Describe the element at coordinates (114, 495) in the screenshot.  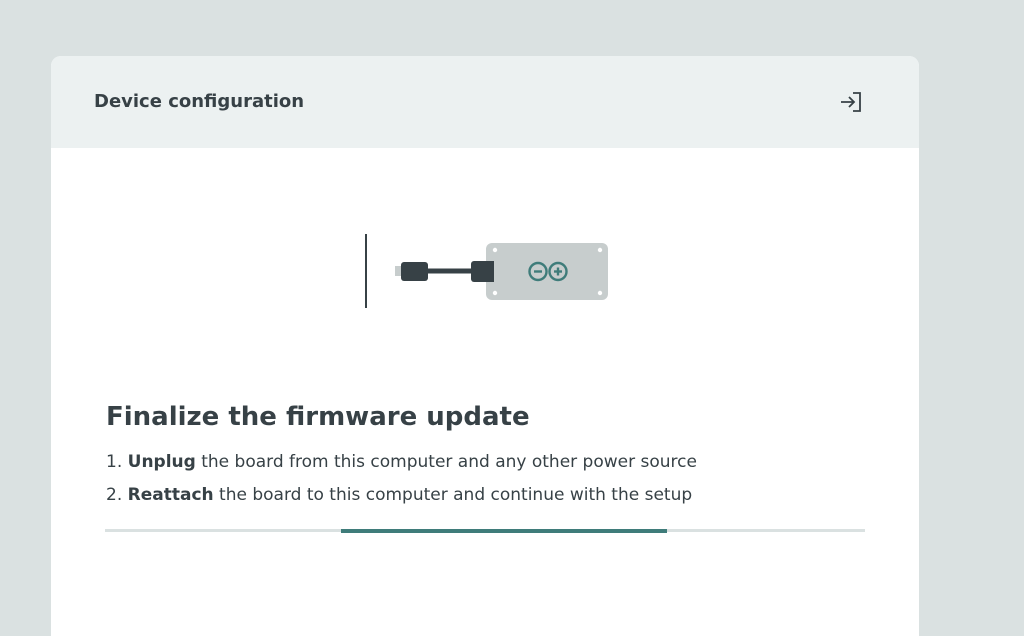
I see `step-number: 2.` at that location.